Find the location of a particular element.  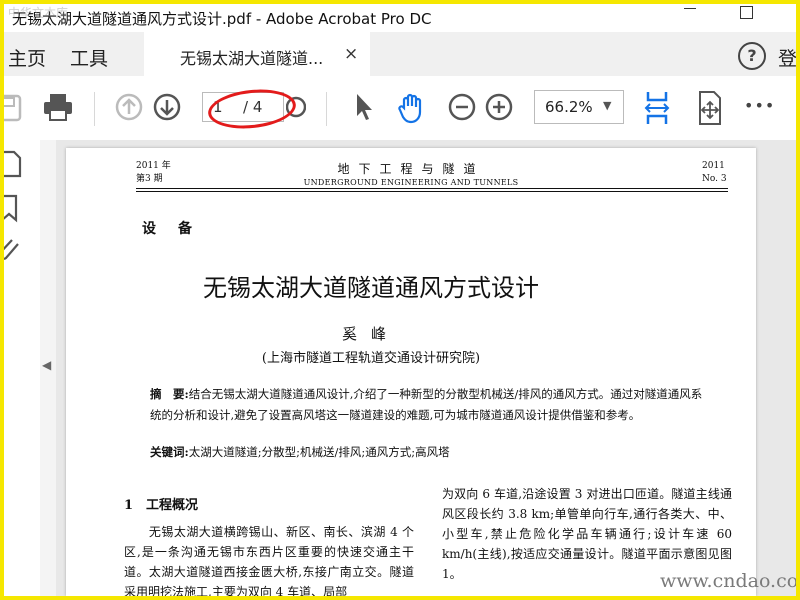

abstract-label: 摘 要: is located at coordinates (169, 394).